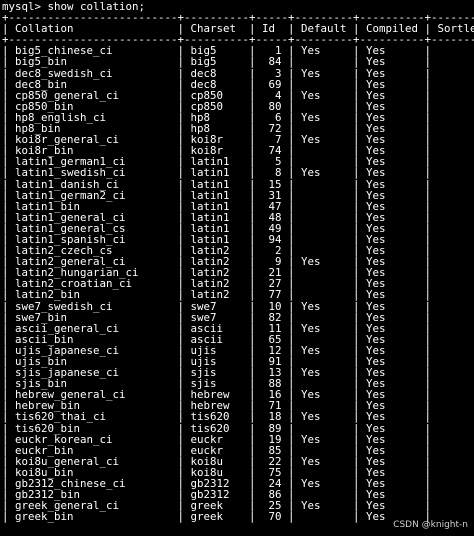 The height and width of the screenshot is (536, 474). I want to click on table-row: | tis620_bin | tis620 | 89 | | Yes | 1 |, so click(238, 428).